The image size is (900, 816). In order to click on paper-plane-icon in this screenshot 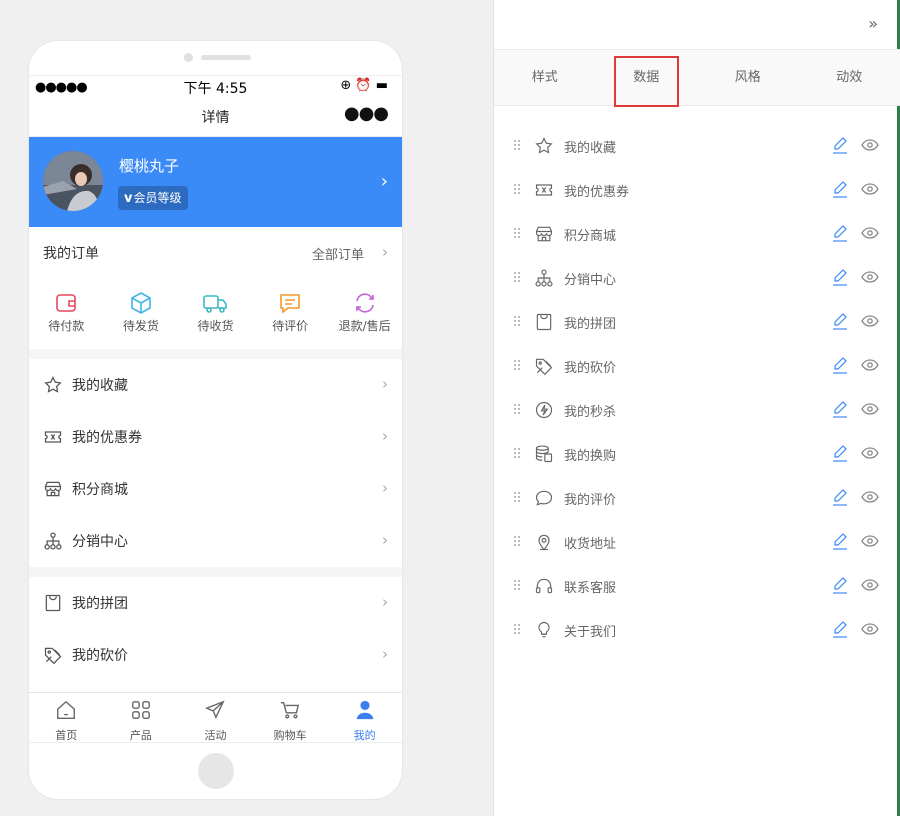, I will do `click(215, 710)`.